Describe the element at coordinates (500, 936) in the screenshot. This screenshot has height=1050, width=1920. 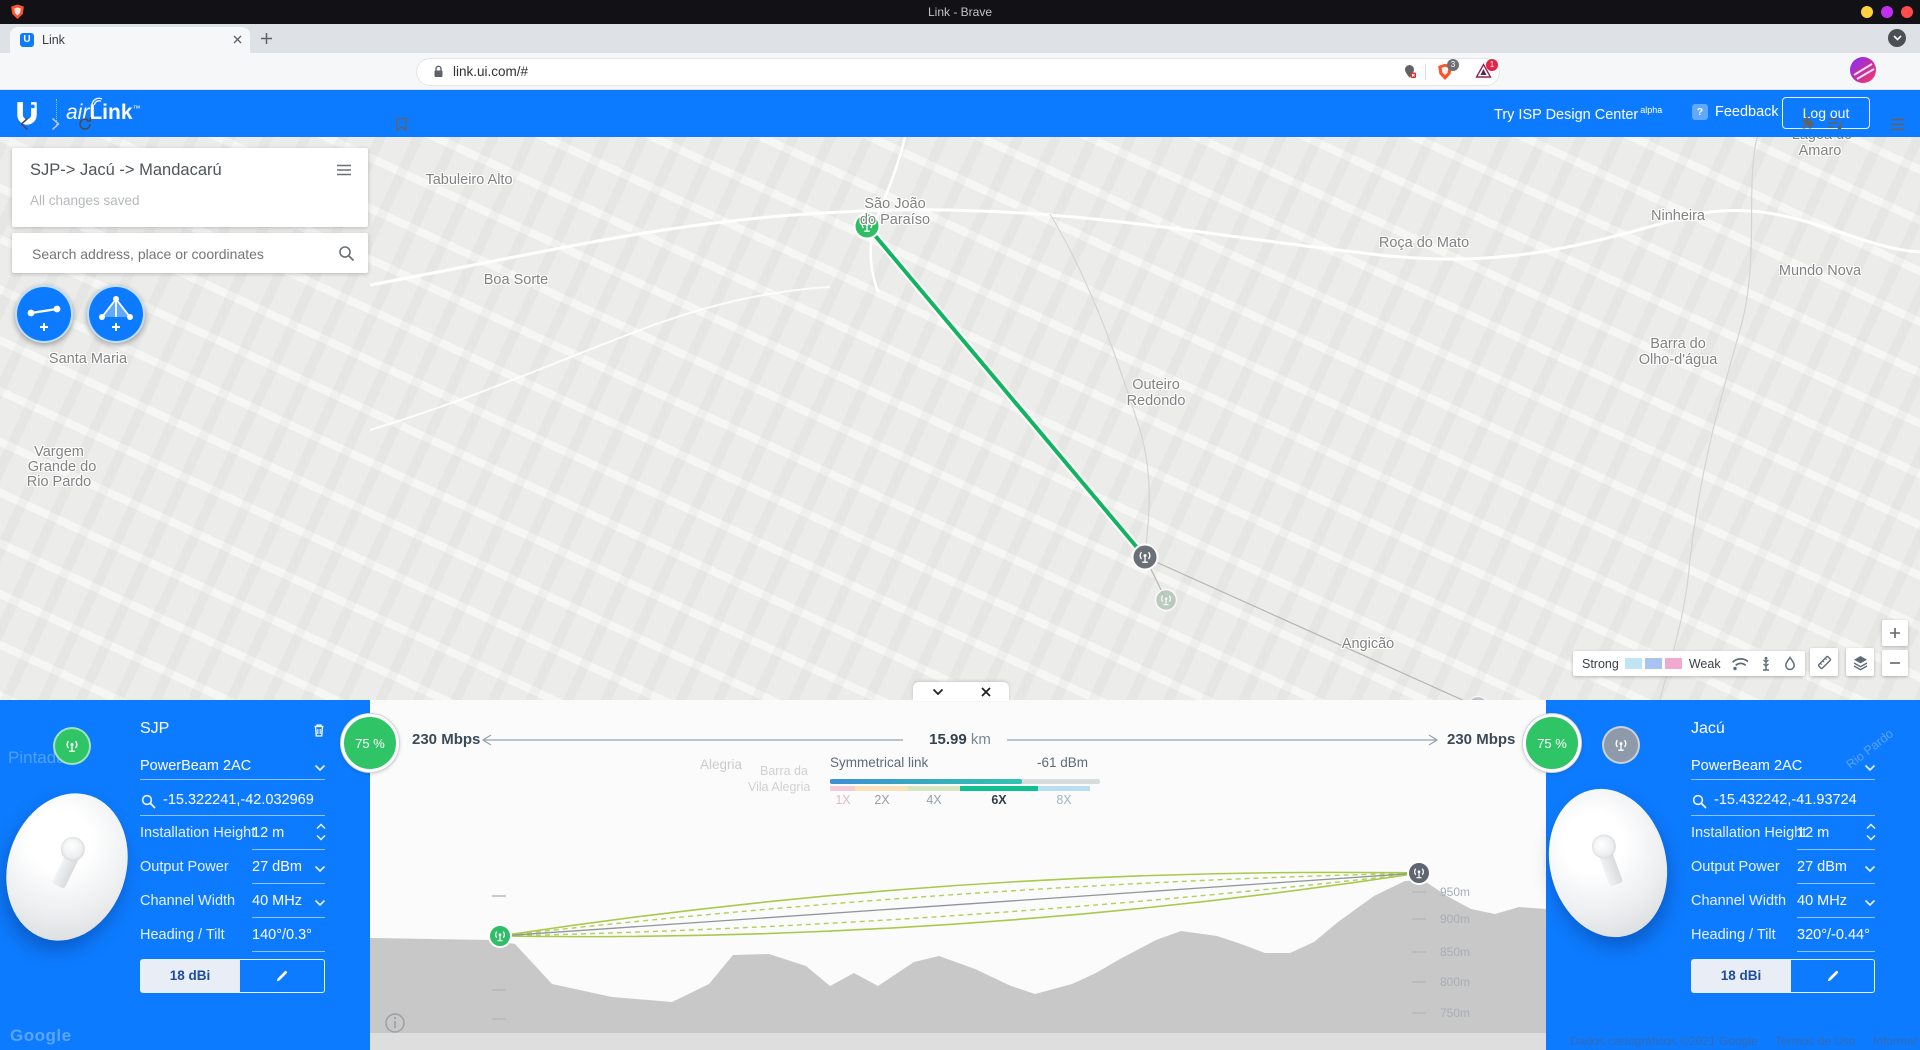
I see `profile-marker-sjp` at that location.